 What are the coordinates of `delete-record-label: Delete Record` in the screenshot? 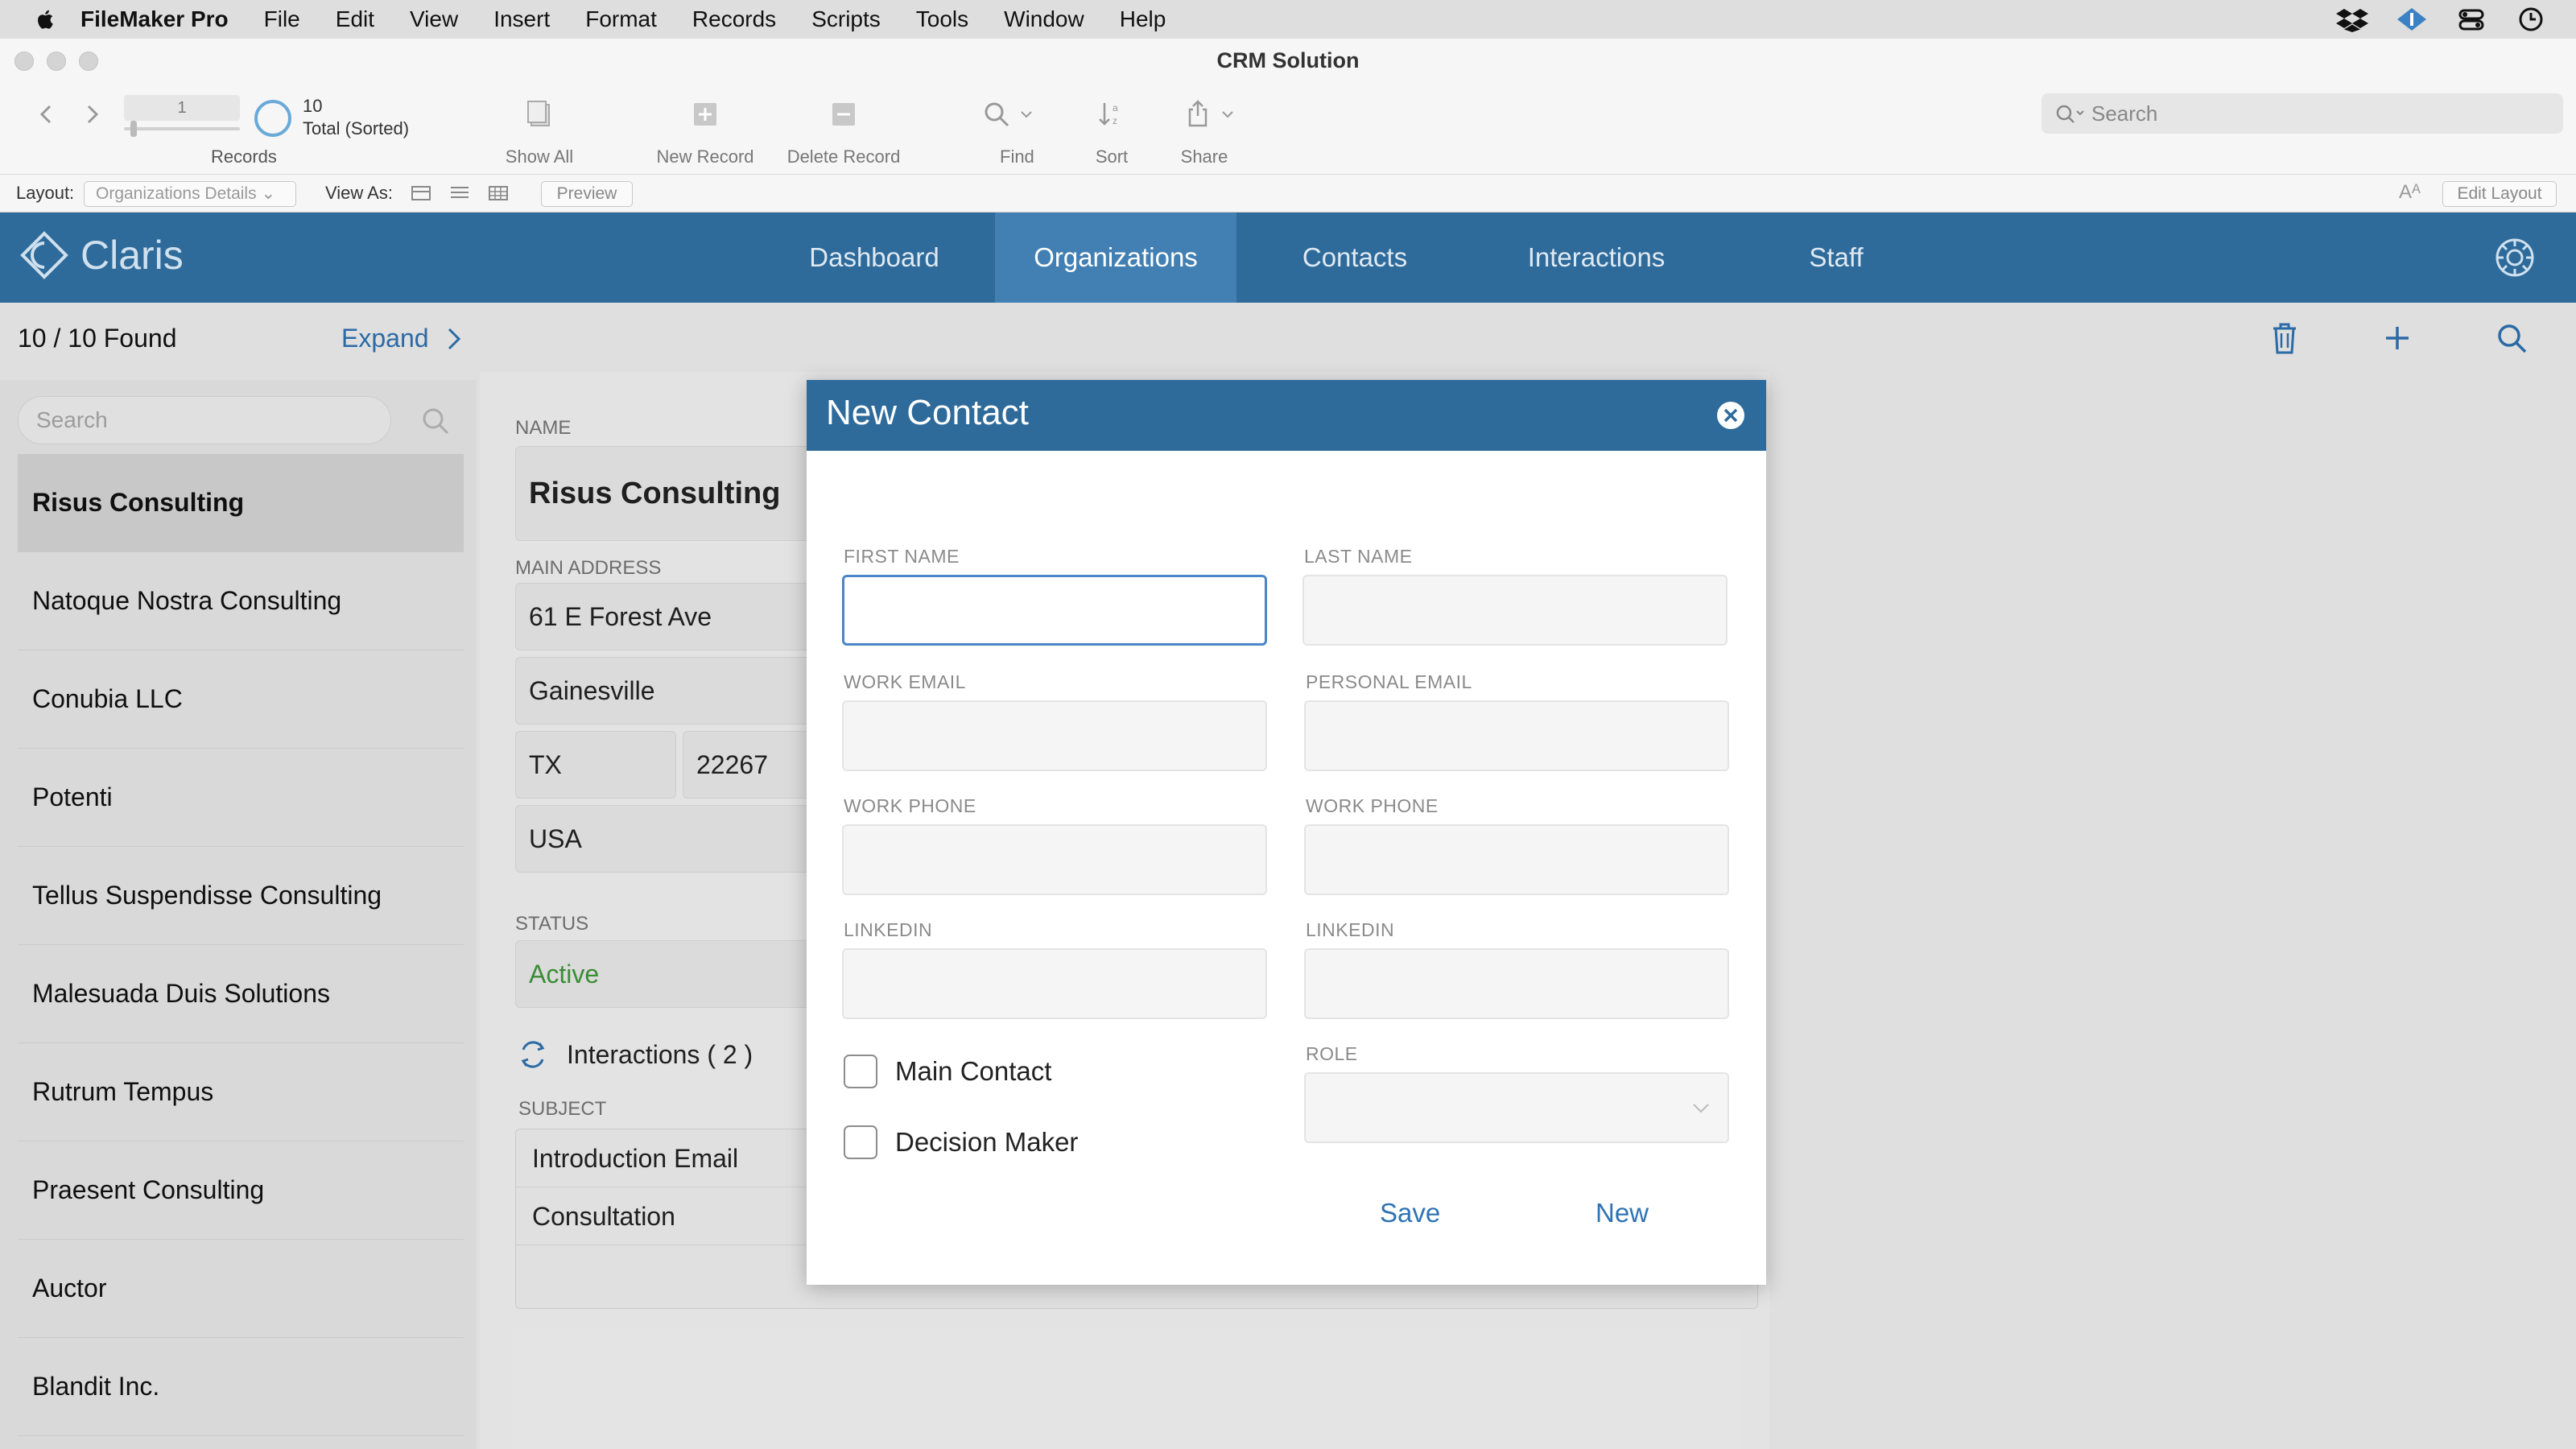 It's located at (844, 157).